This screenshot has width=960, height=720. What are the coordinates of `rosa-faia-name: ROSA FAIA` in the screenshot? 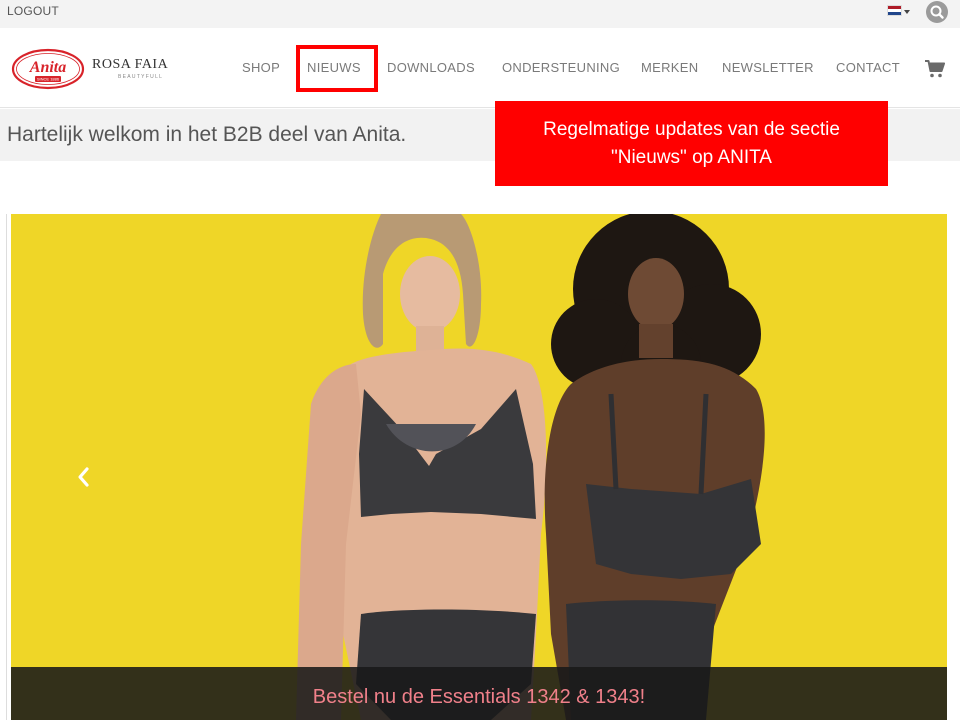 It's located at (130, 64).